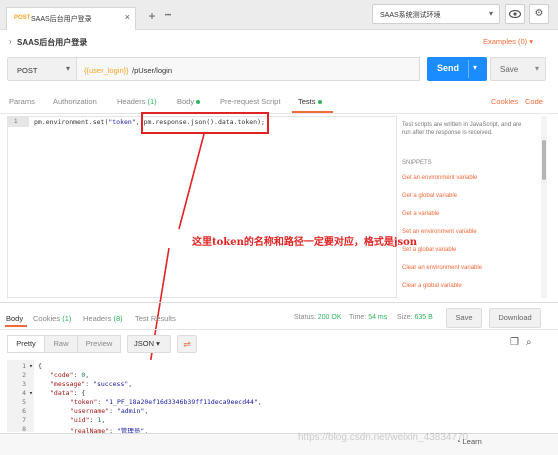  I want to click on json-key: "message", so click(68, 384).